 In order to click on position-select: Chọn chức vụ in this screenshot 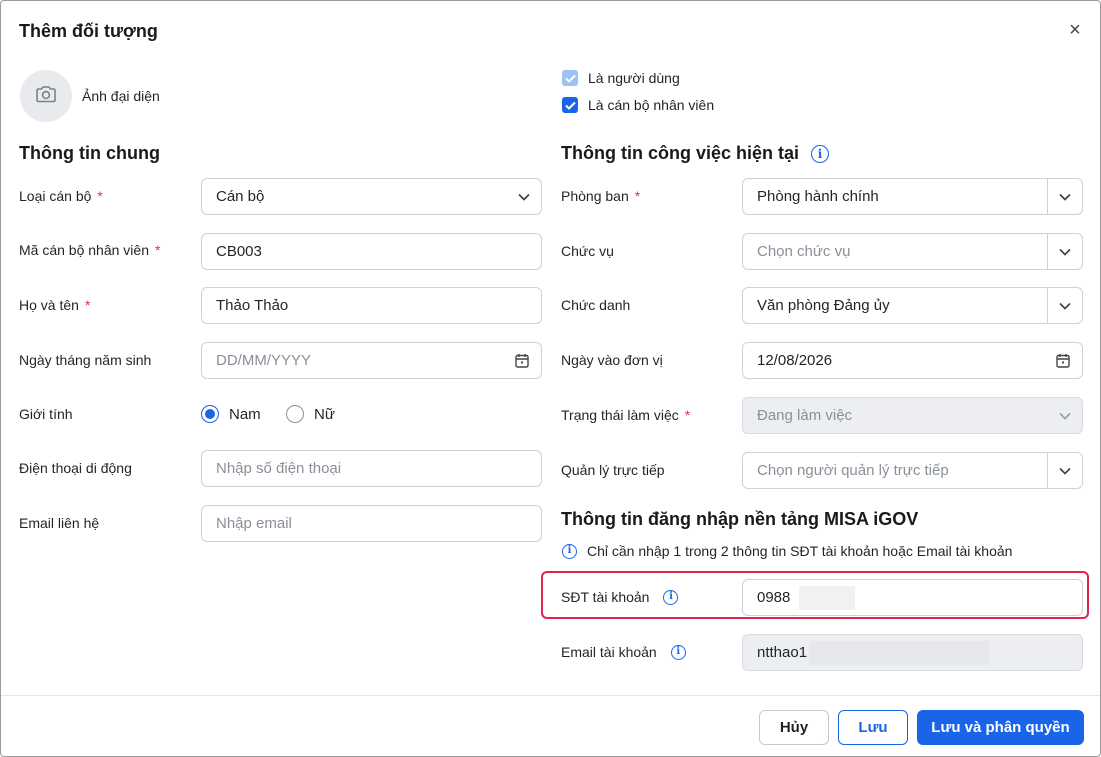, I will do `click(912, 251)`.